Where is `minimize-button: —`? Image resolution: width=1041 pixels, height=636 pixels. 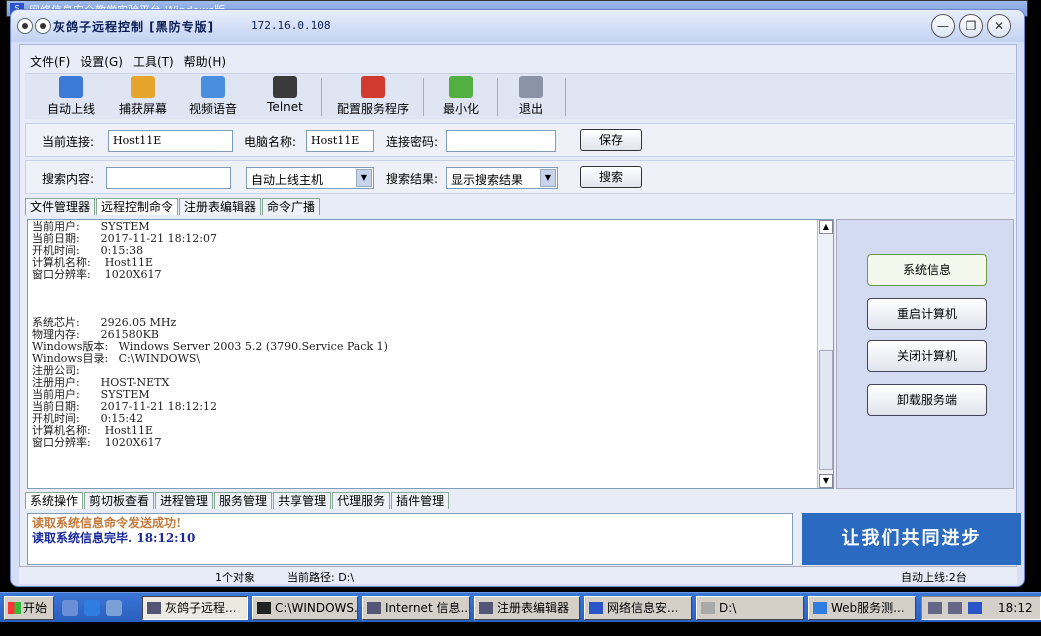 minimize-button: — is located at coordinates (943, 26).